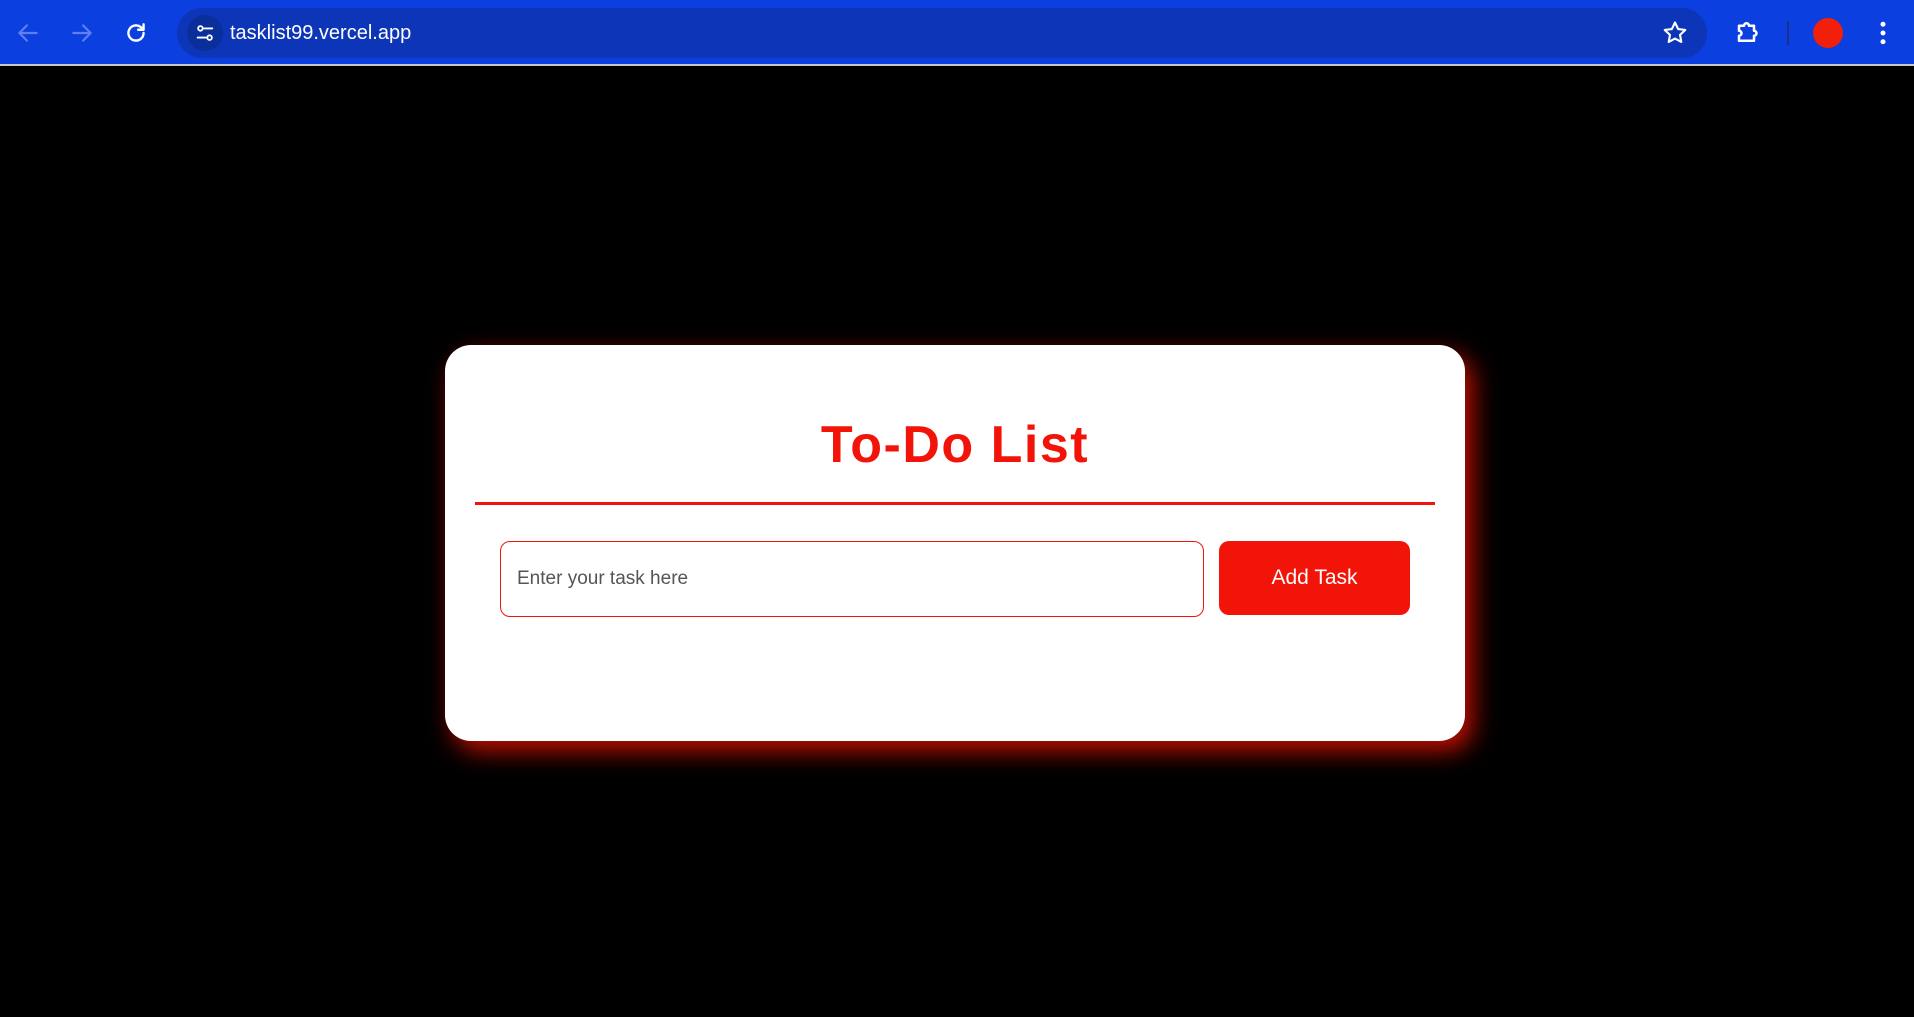 Image resolution: width=1914 pixels, height=1017 pixels. I want to click on forward-button, so click(82, 33).